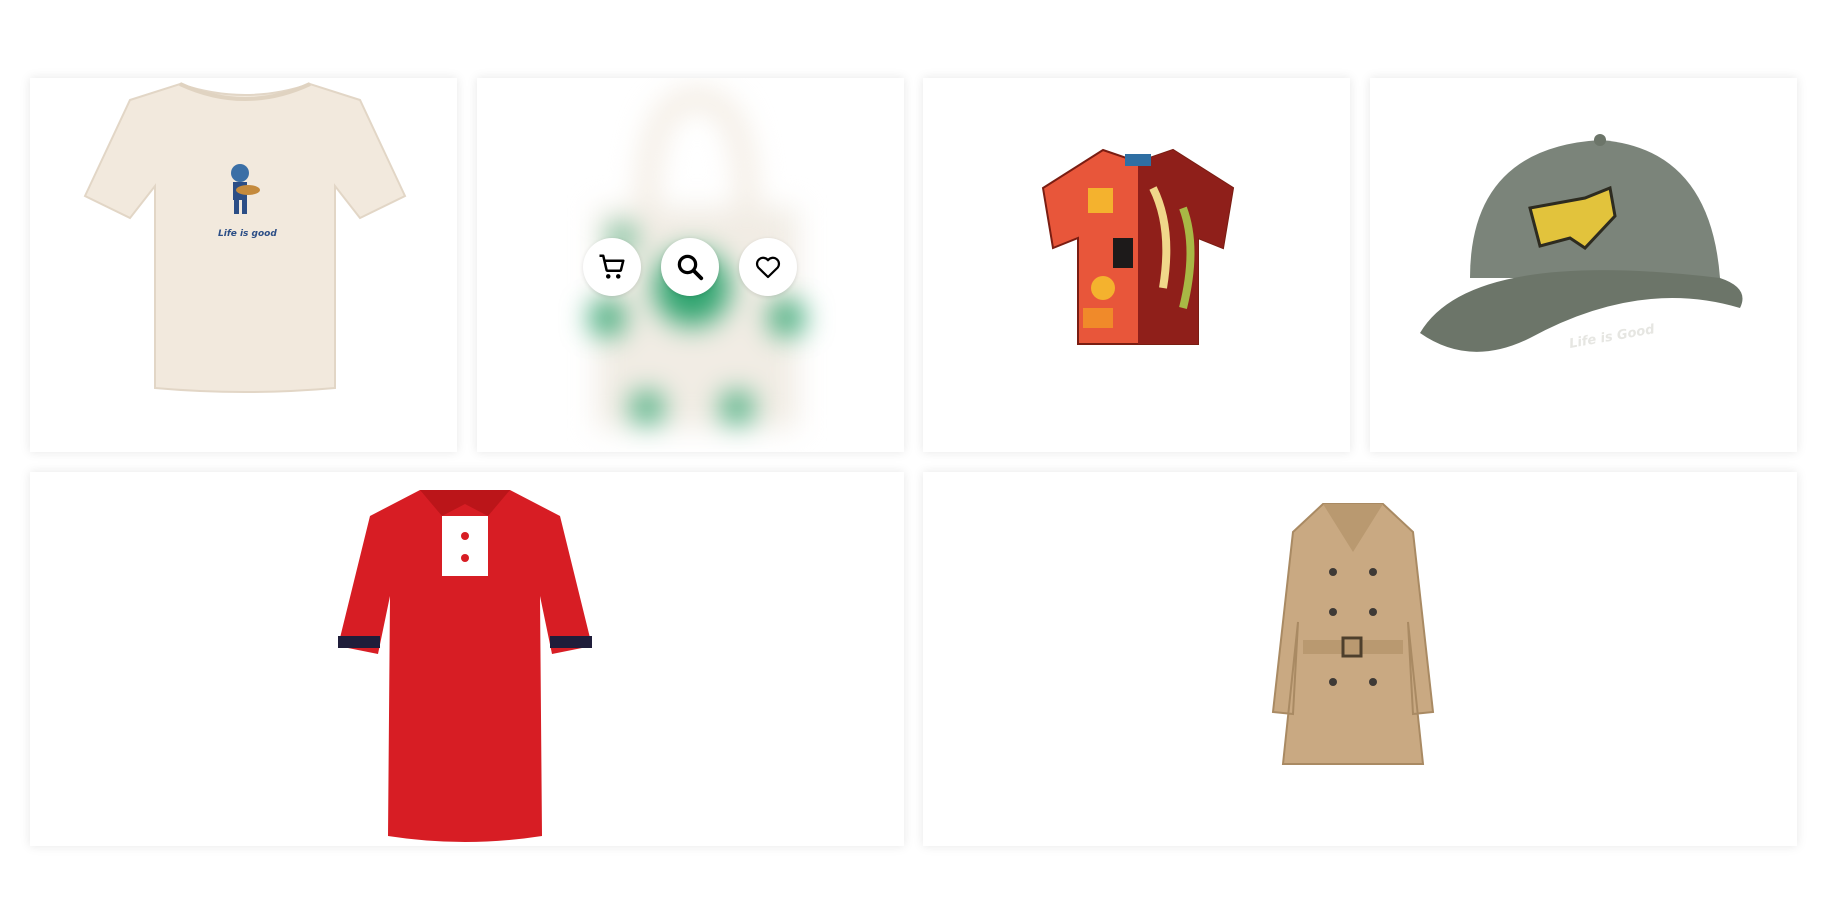 This screenshot has height=910, width=1826. I want to click on cart-icon, so click(612, 266).